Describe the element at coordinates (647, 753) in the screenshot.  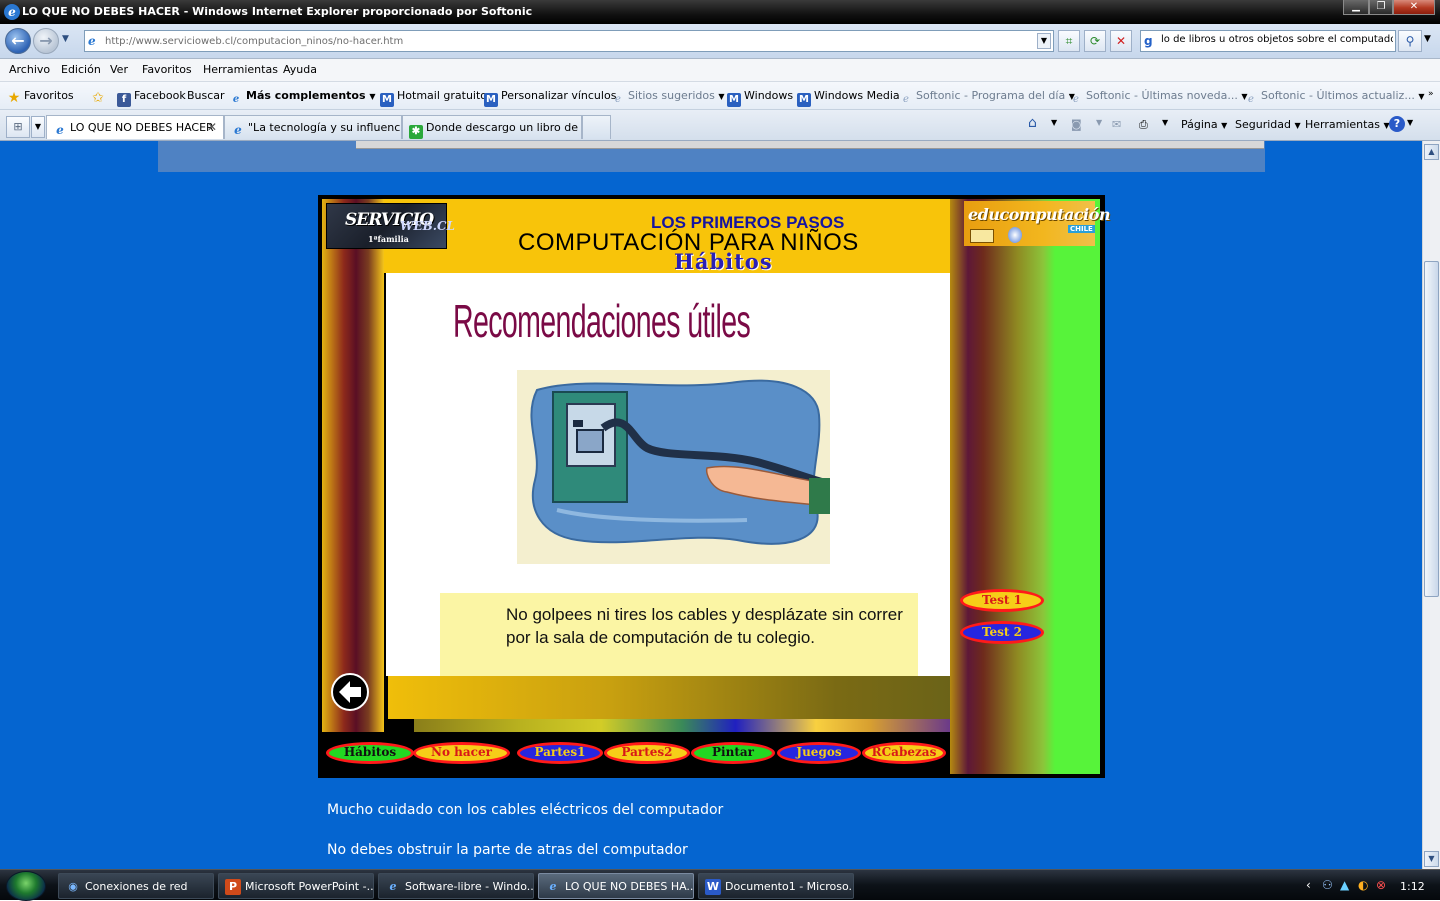
I see `nav-partes2-button: Partes2` at that location.